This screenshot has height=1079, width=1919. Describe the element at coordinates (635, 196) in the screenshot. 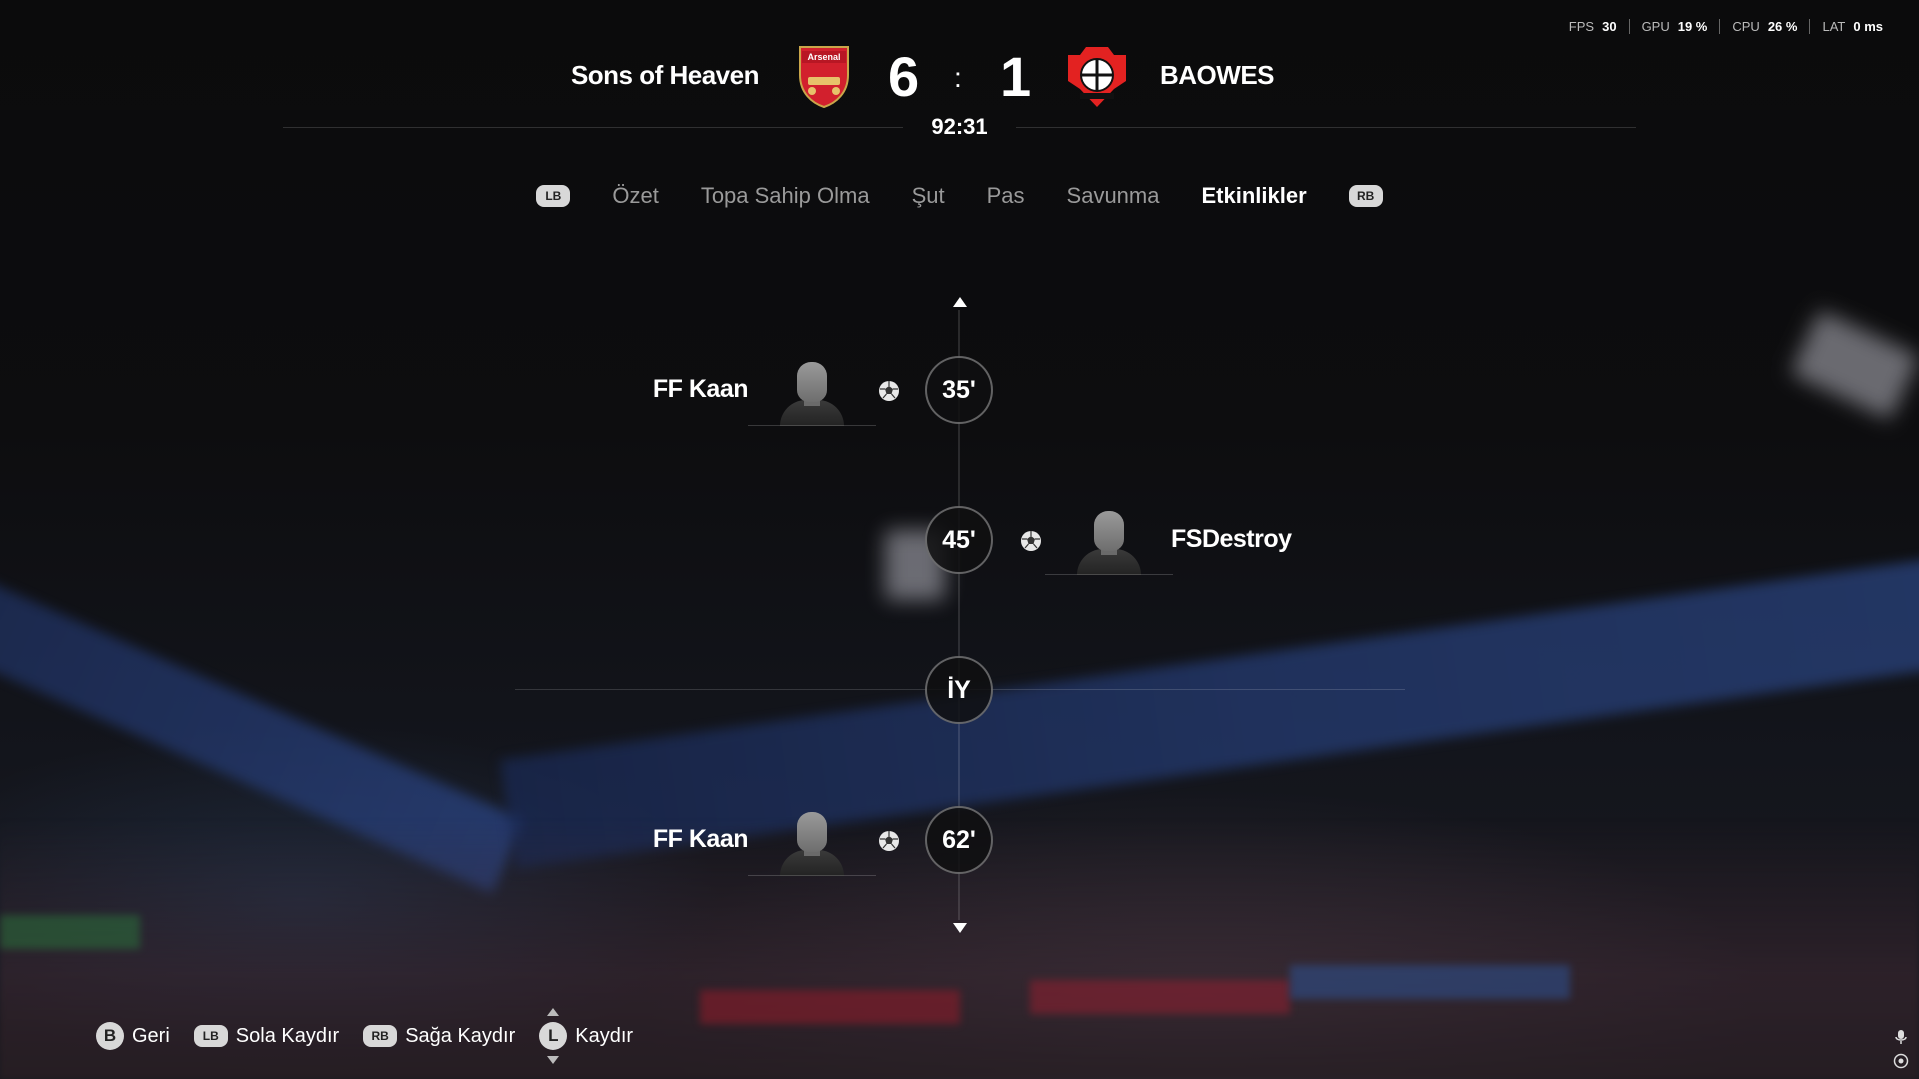

I see `tab-ozet: Özet` at that location.